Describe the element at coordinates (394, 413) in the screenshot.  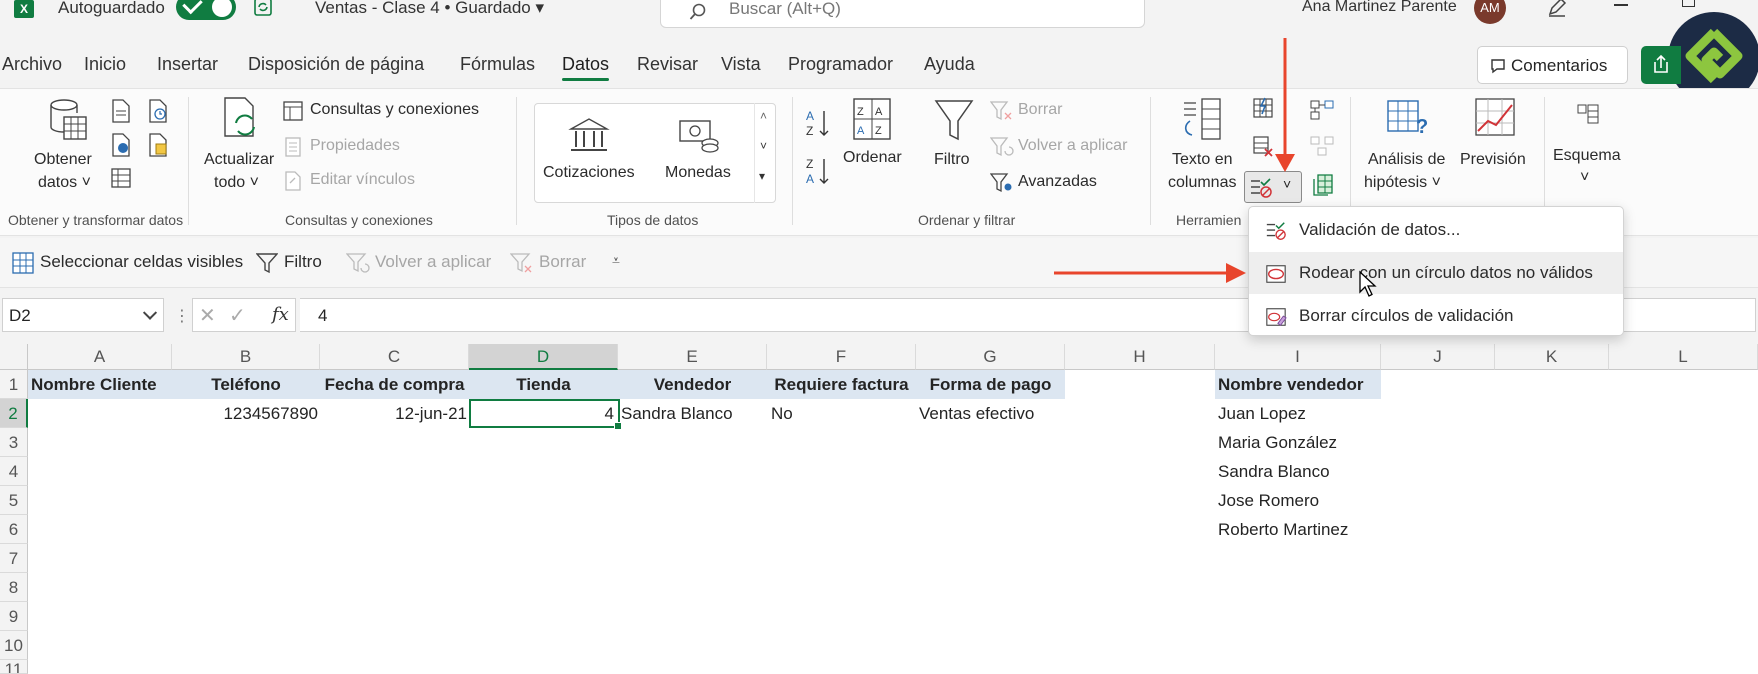
I see `cell-c2: 12-jun-21` at that location.